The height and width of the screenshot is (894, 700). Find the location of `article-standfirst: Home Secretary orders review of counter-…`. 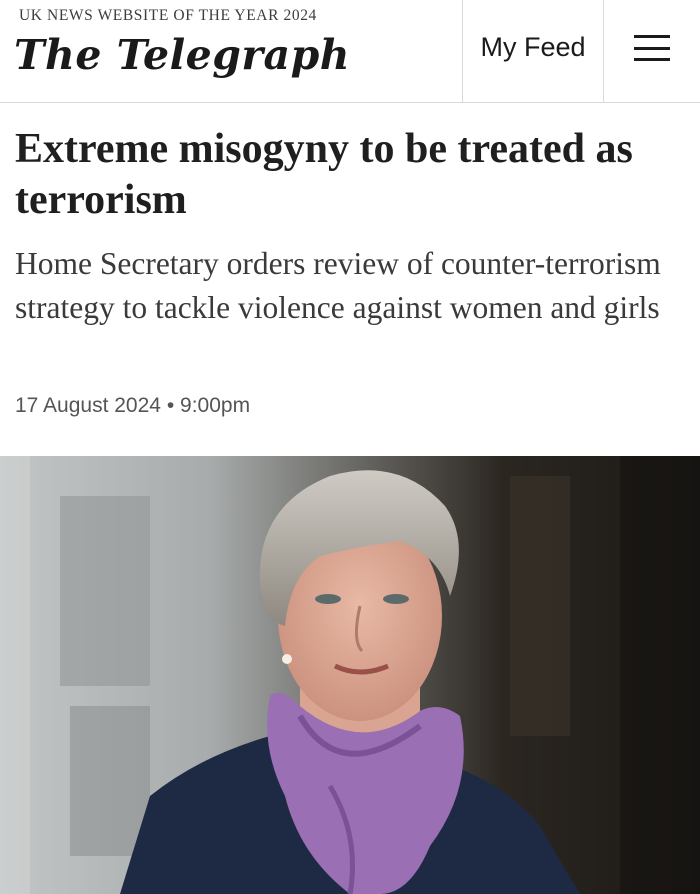

article-standfirst: Home Secretary orders review of counter-… is located at coordinates (338, 285).